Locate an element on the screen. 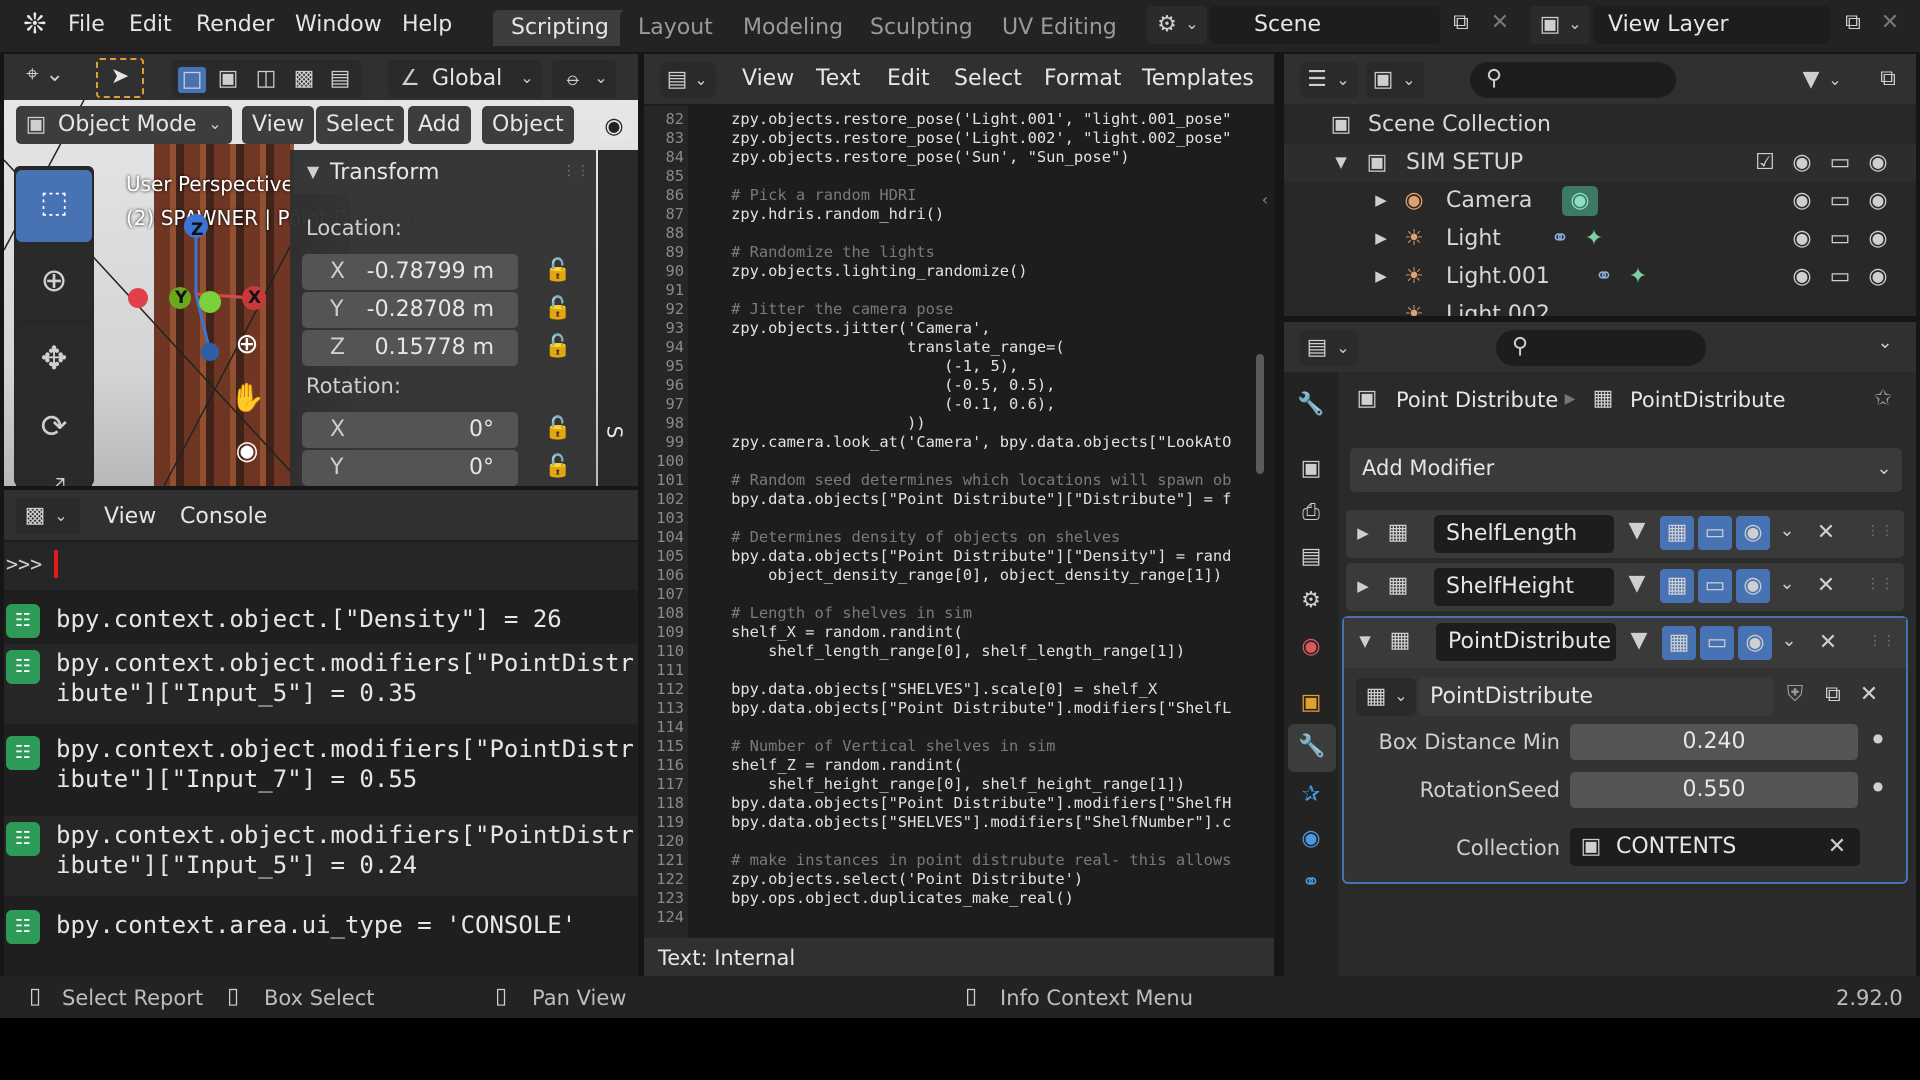 Image resolution: width=1920 pixels, height=1080 pixels. box-distance-min-field: 0.240 is located at coordinates (1714, 742).